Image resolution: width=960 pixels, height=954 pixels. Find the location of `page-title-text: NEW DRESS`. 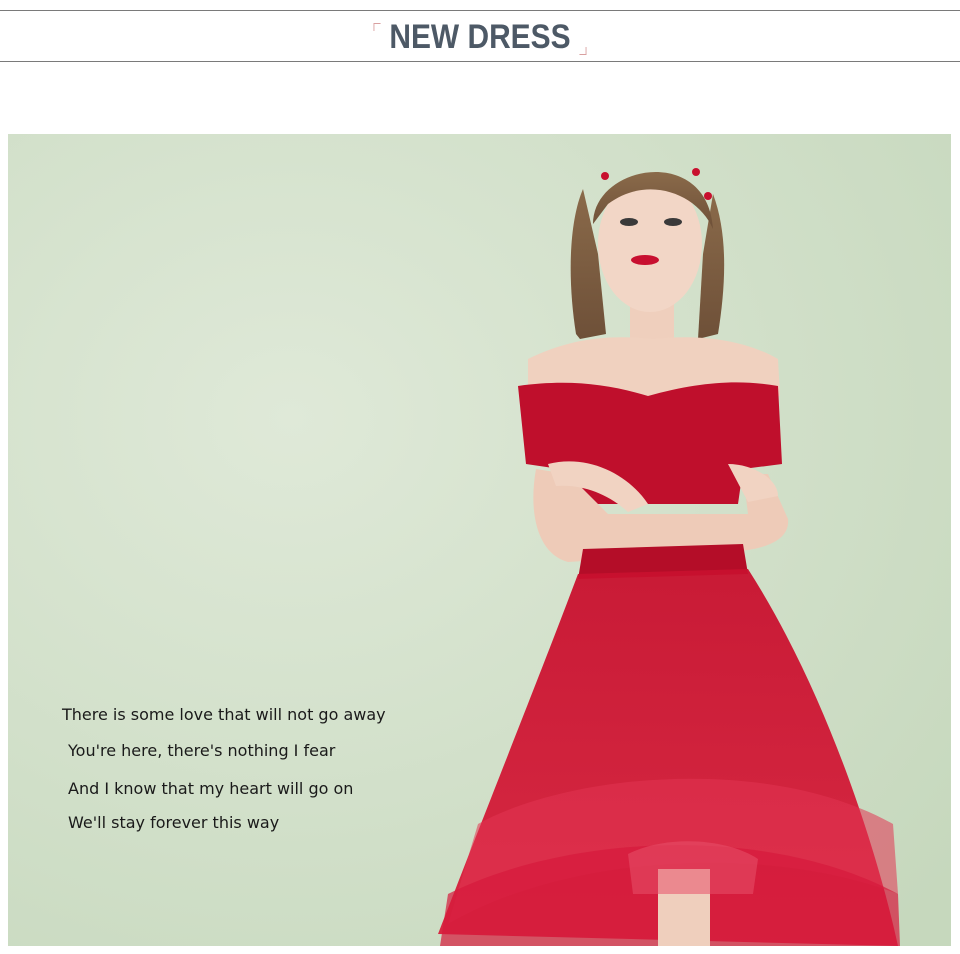

page-title-text: NEW DRESS is located at coordinates (480, 36).